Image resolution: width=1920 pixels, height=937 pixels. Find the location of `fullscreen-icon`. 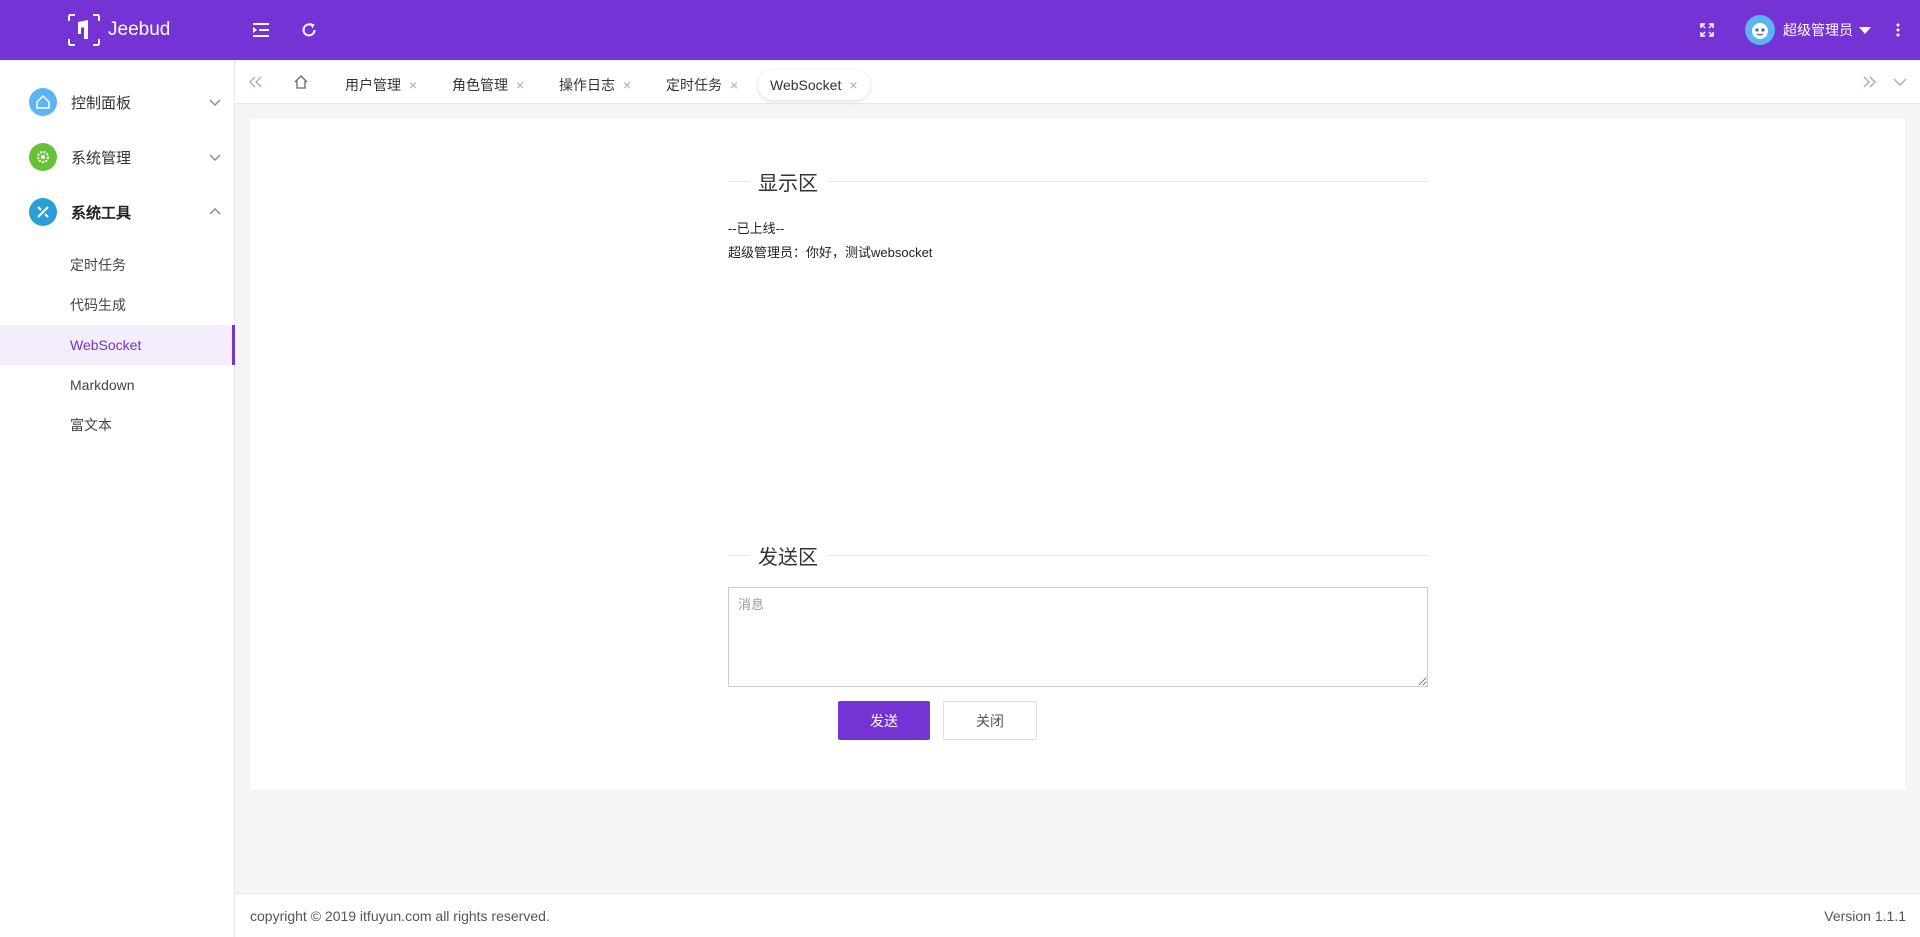

fullscreen-icon is located at coordinates (1707, 30).